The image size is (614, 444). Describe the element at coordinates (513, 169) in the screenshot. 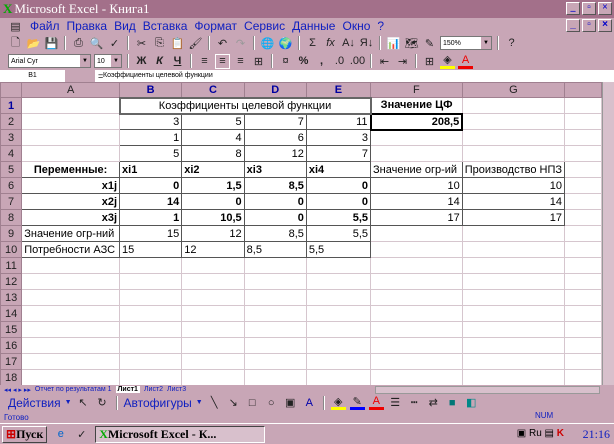

I see `cell: Производство НПЗ` at that location.